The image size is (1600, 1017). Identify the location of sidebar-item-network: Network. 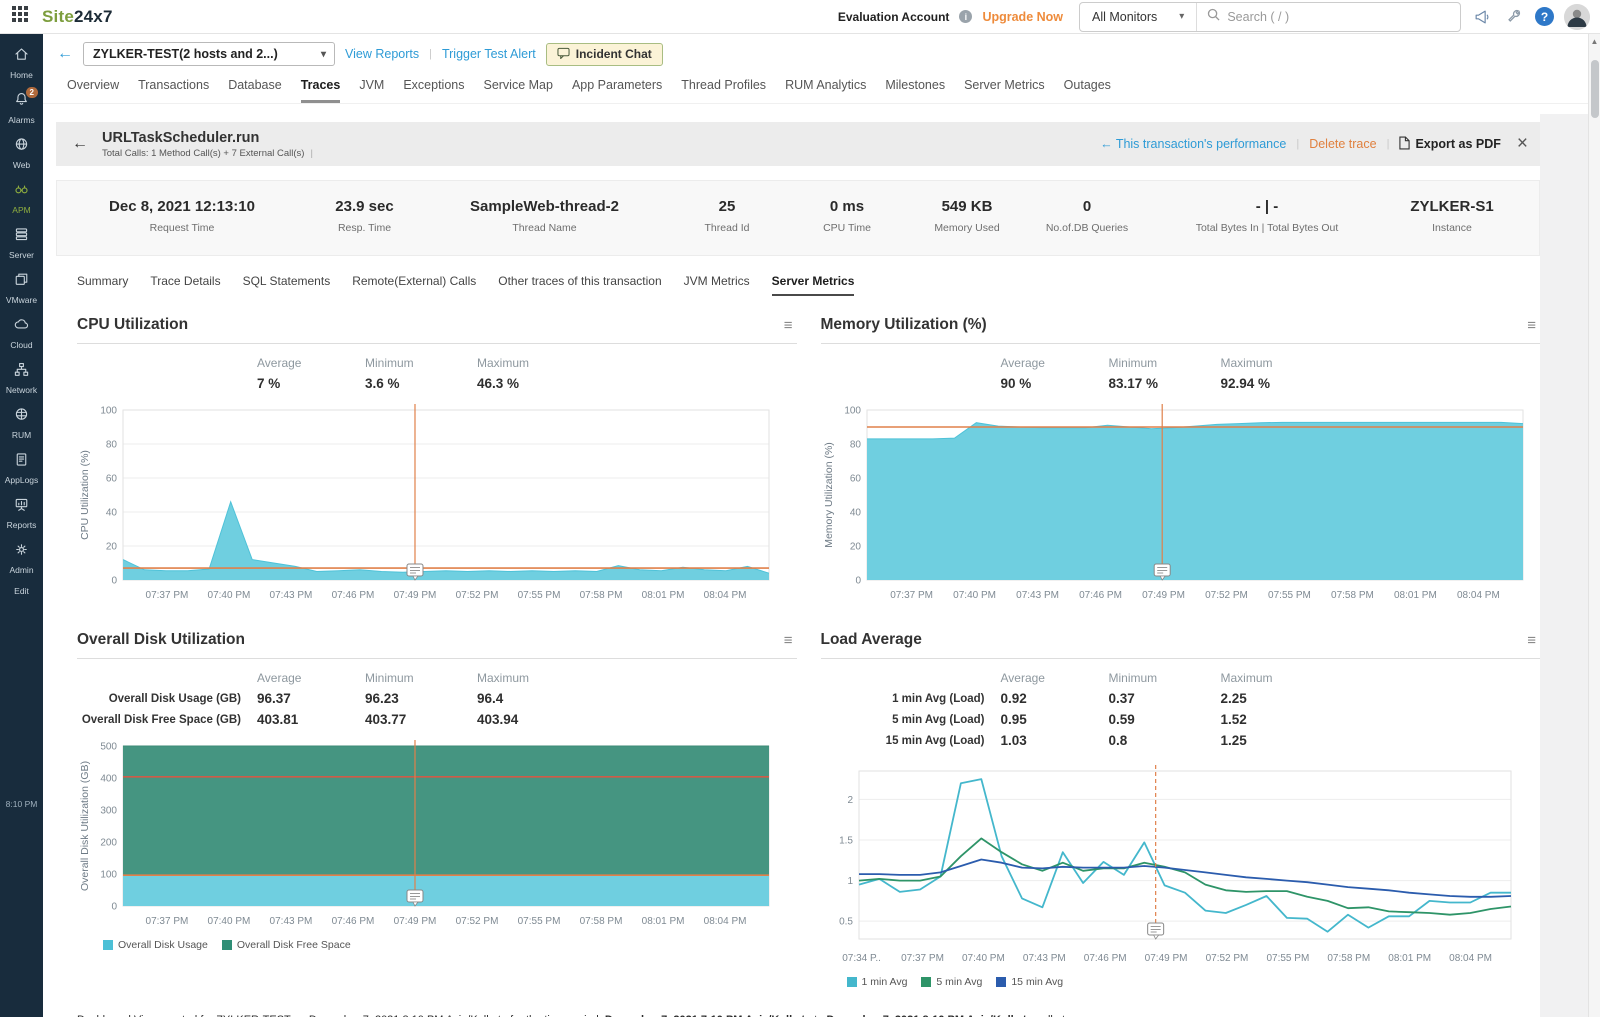
(21, 377).